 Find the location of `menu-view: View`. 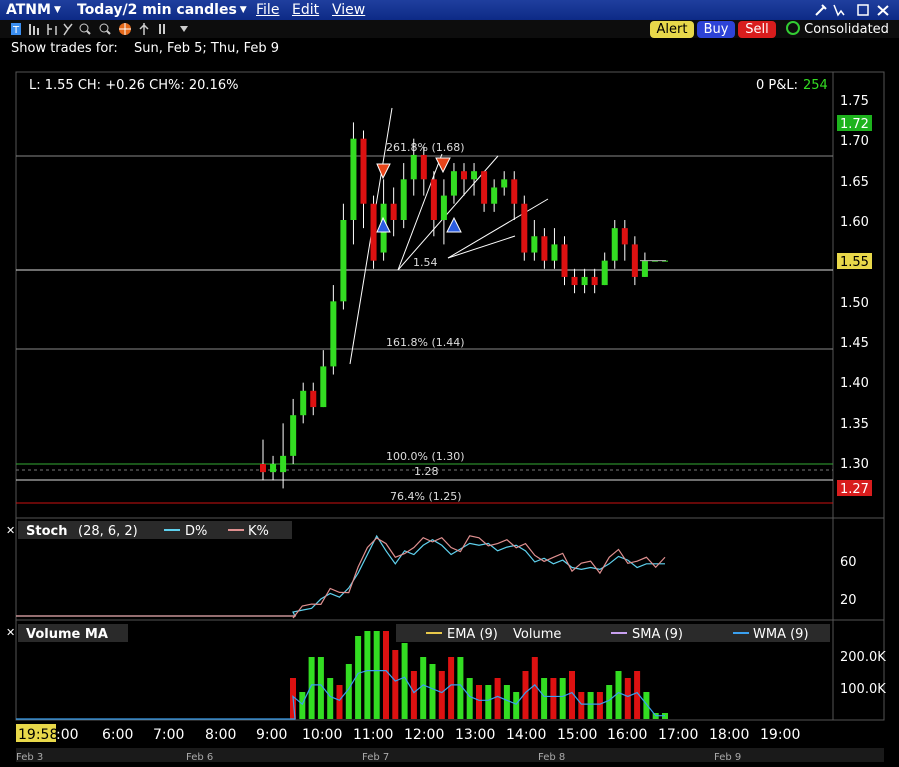

menu-view: View is located at coordinates (348, 10).